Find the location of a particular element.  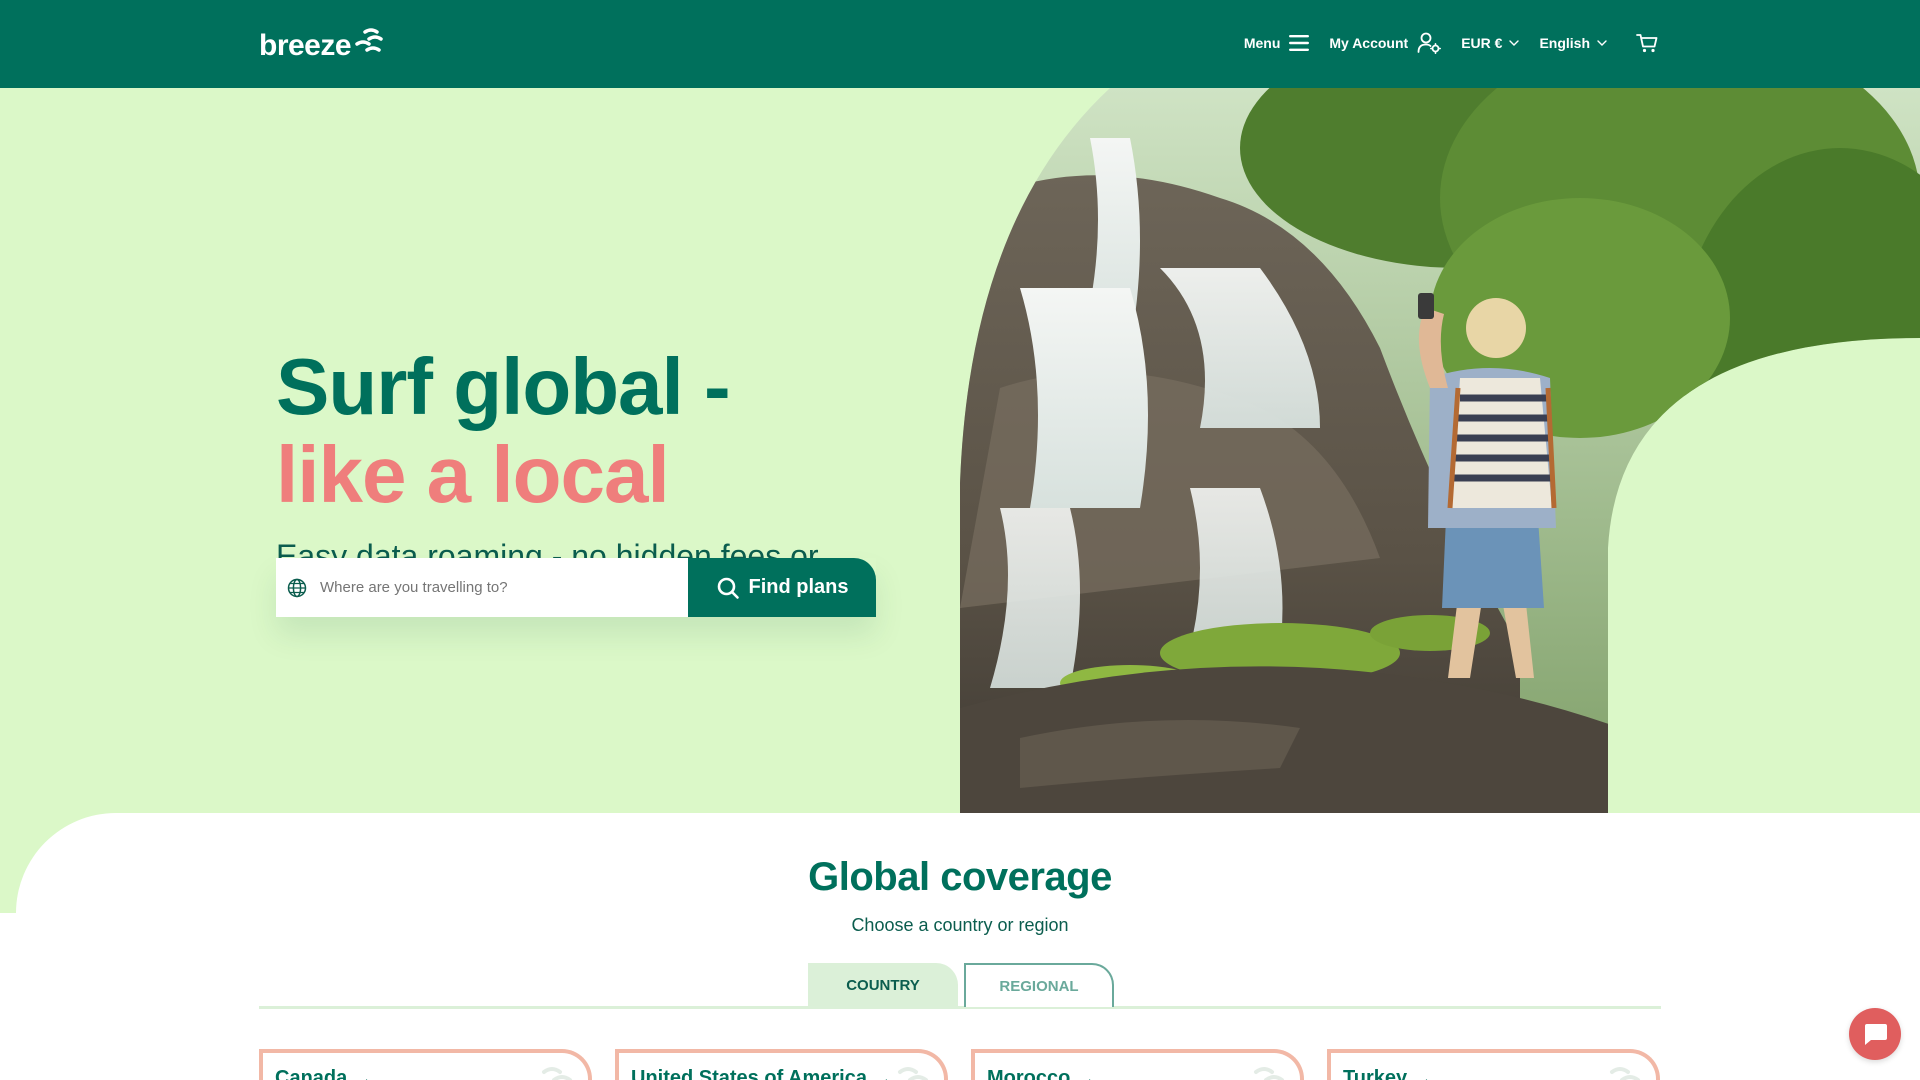

country-card: United States of America → is located at coordinates (781, 1064).